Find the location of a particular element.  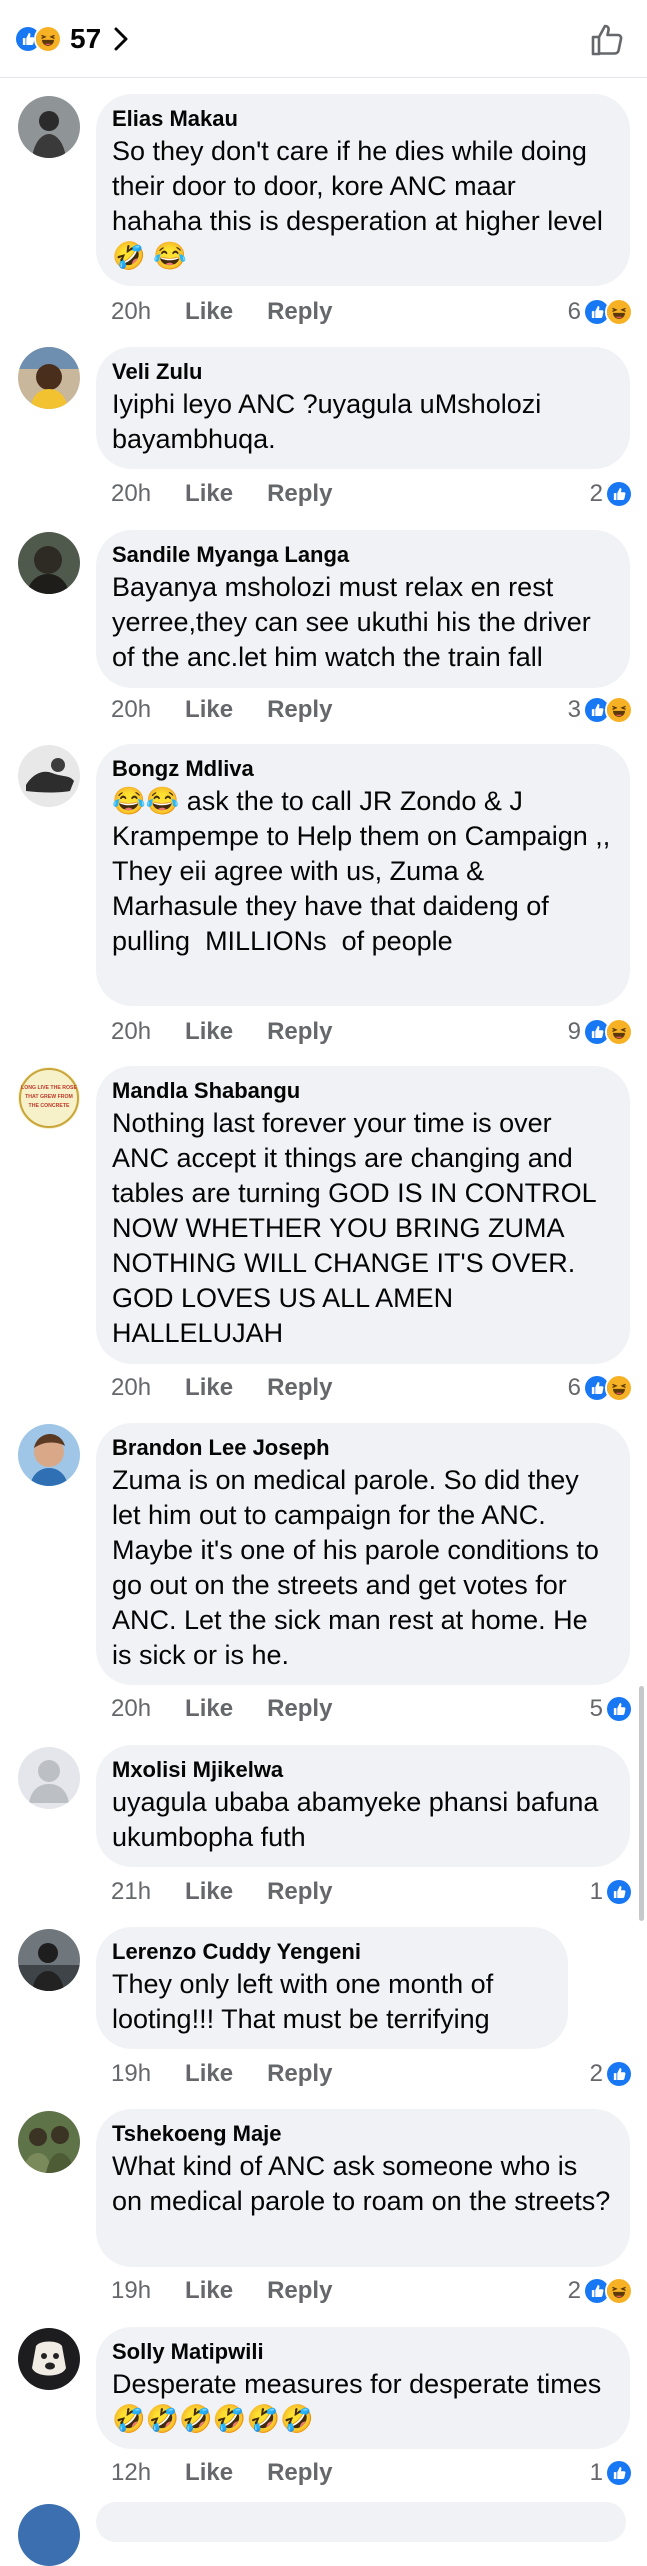

reaction-count: 5 is located at coordinates (596, 1708).